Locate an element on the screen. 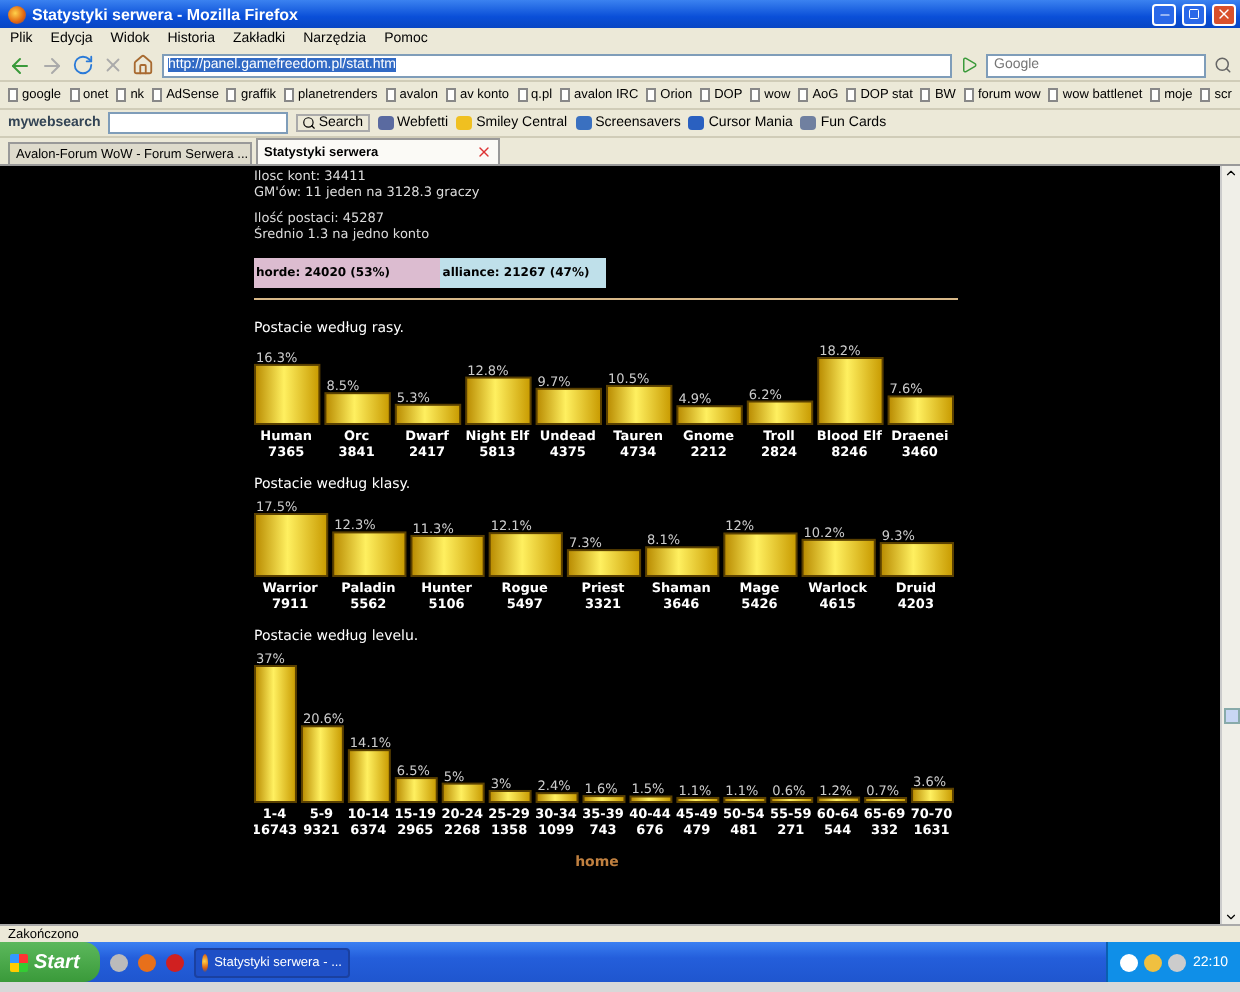  maximize-icon is located at coordinates (1194, 14).